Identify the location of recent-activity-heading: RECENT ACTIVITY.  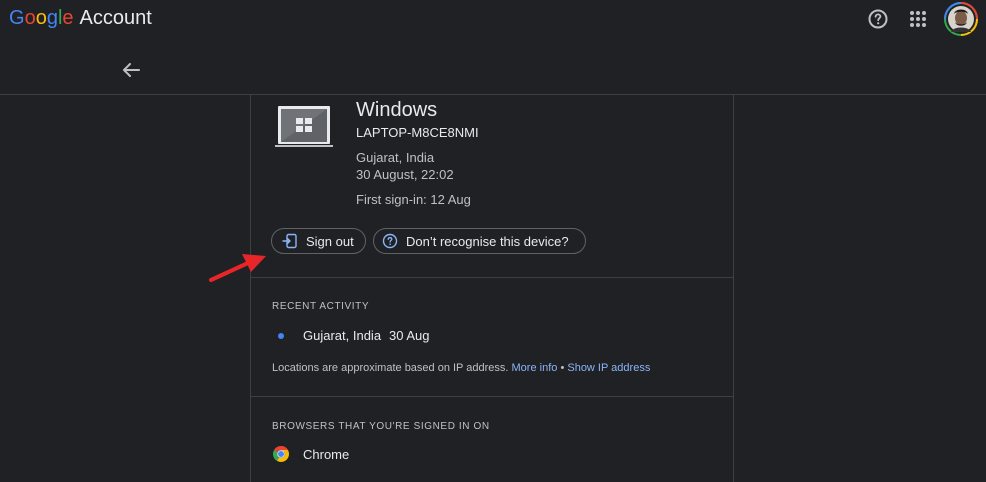
(321, 306).